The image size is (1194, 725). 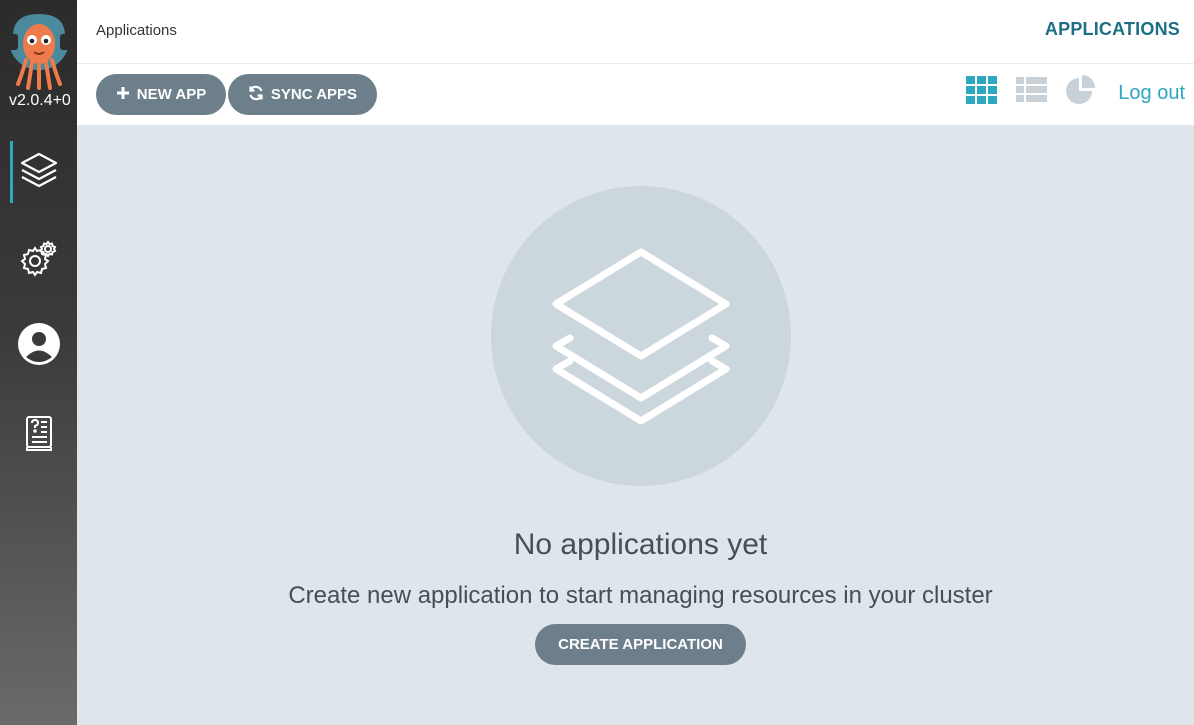 What do you see at coordinates (40, 100) in the screenshot?
I see `version-label: v2.0.4+0` at bounding box center [40, 100].